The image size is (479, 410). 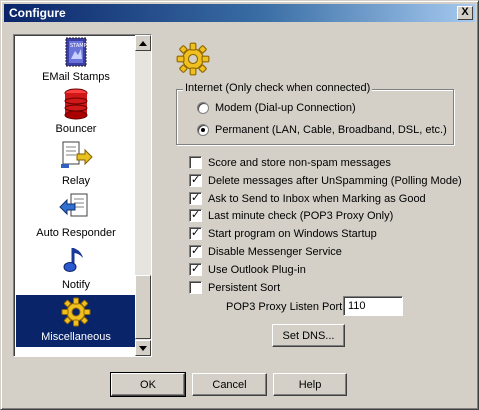 I want to click on list-item-label: Notify, so click(x=76, y=285).